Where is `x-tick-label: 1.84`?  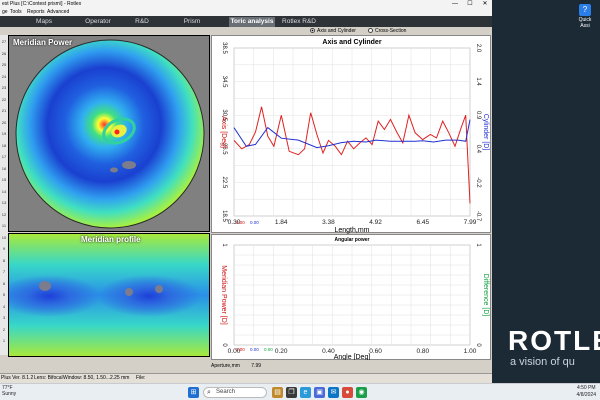 x-tick-label: 1.84 is located at coordinates (281, 222).